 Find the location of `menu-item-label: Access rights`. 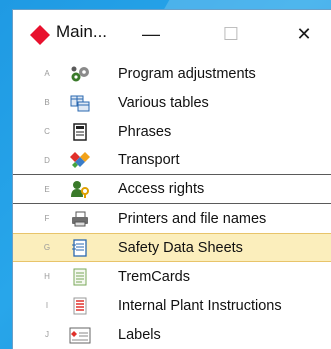

menu-item-label: Access rights is located at coordinates (161, 189).